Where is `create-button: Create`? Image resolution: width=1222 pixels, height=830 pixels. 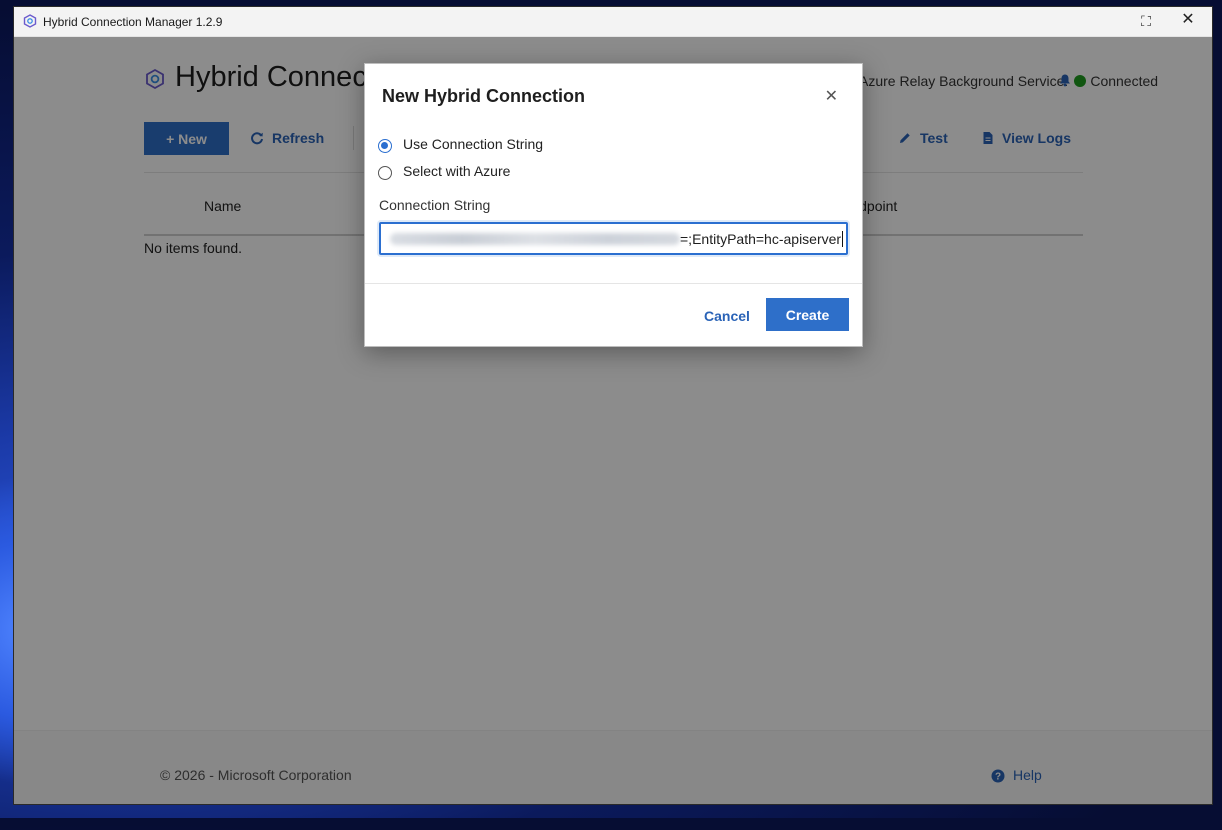
create-button: Create is located at coordinates (807, 314).